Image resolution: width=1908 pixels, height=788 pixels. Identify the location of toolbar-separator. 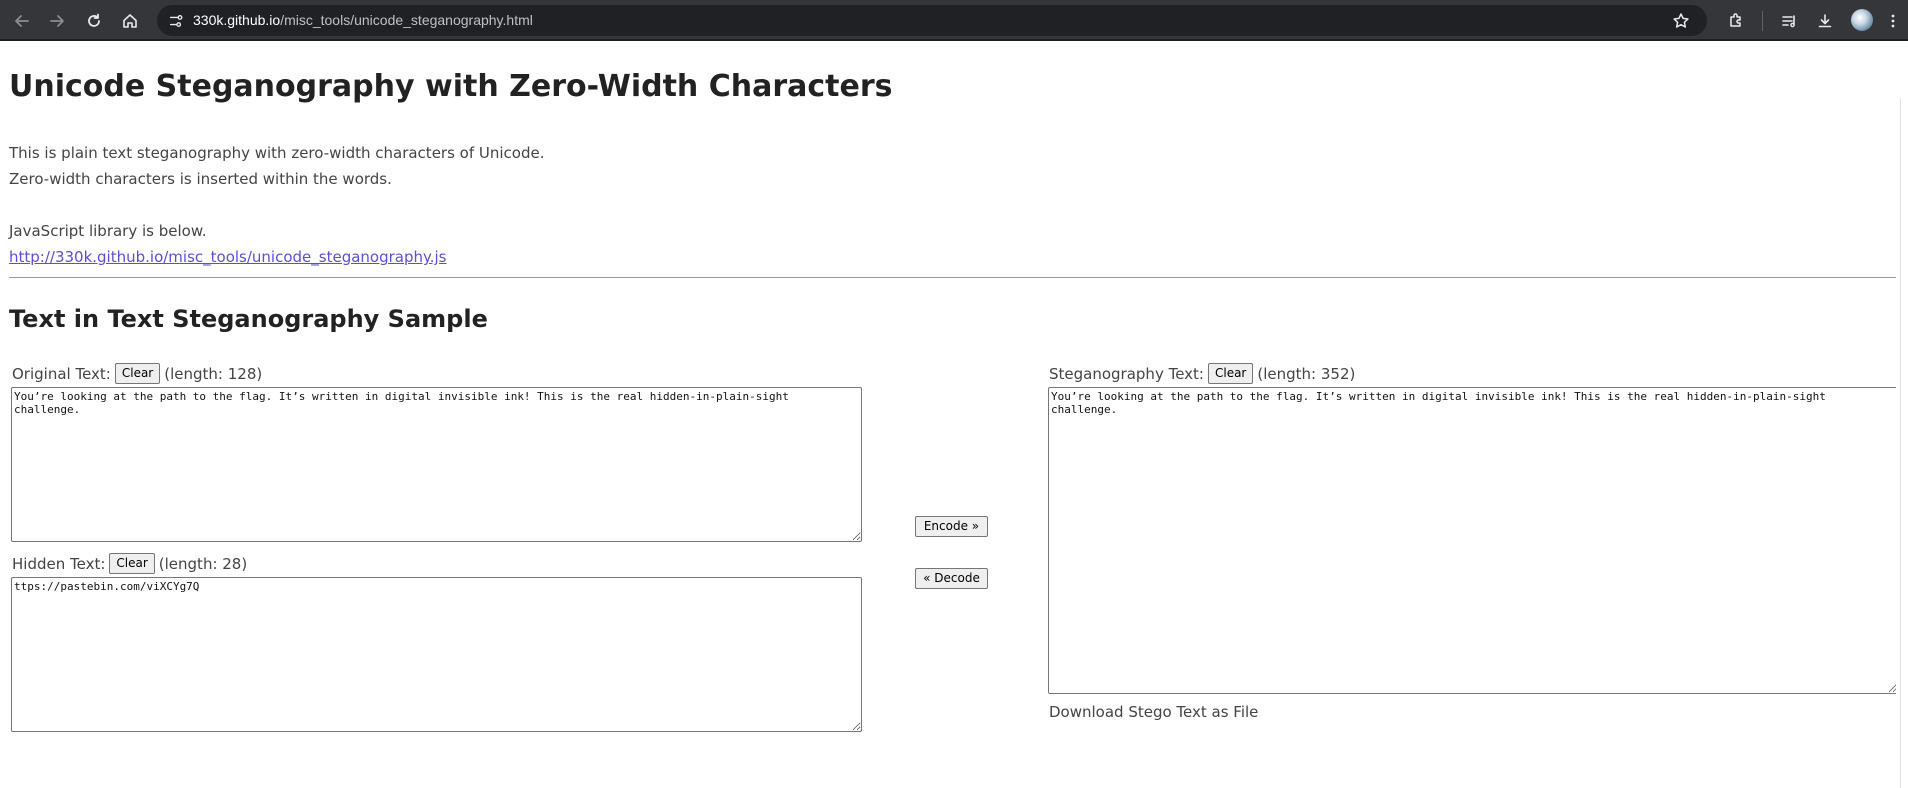
(1762, 21).